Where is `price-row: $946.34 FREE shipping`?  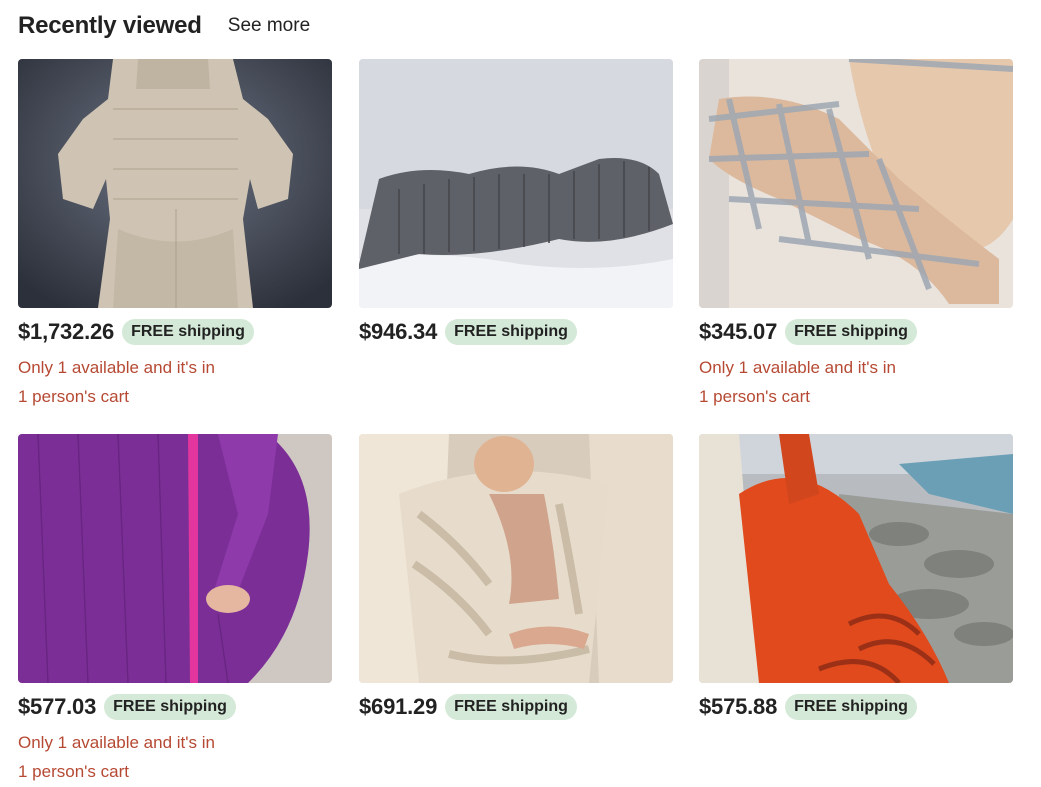 price-row: $946.34 FREE shipping is located at coordinates (516, 332).